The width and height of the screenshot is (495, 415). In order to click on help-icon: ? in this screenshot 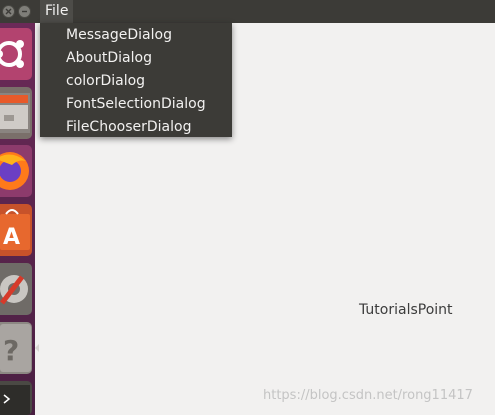, I will do `click(15, 348)`.